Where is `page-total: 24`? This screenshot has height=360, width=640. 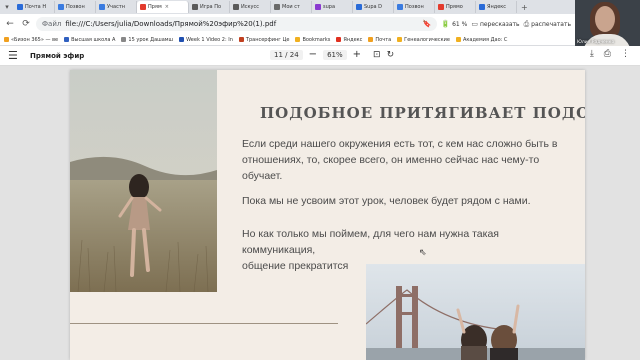
page-total: 24 is located at coordinates (294, 54).